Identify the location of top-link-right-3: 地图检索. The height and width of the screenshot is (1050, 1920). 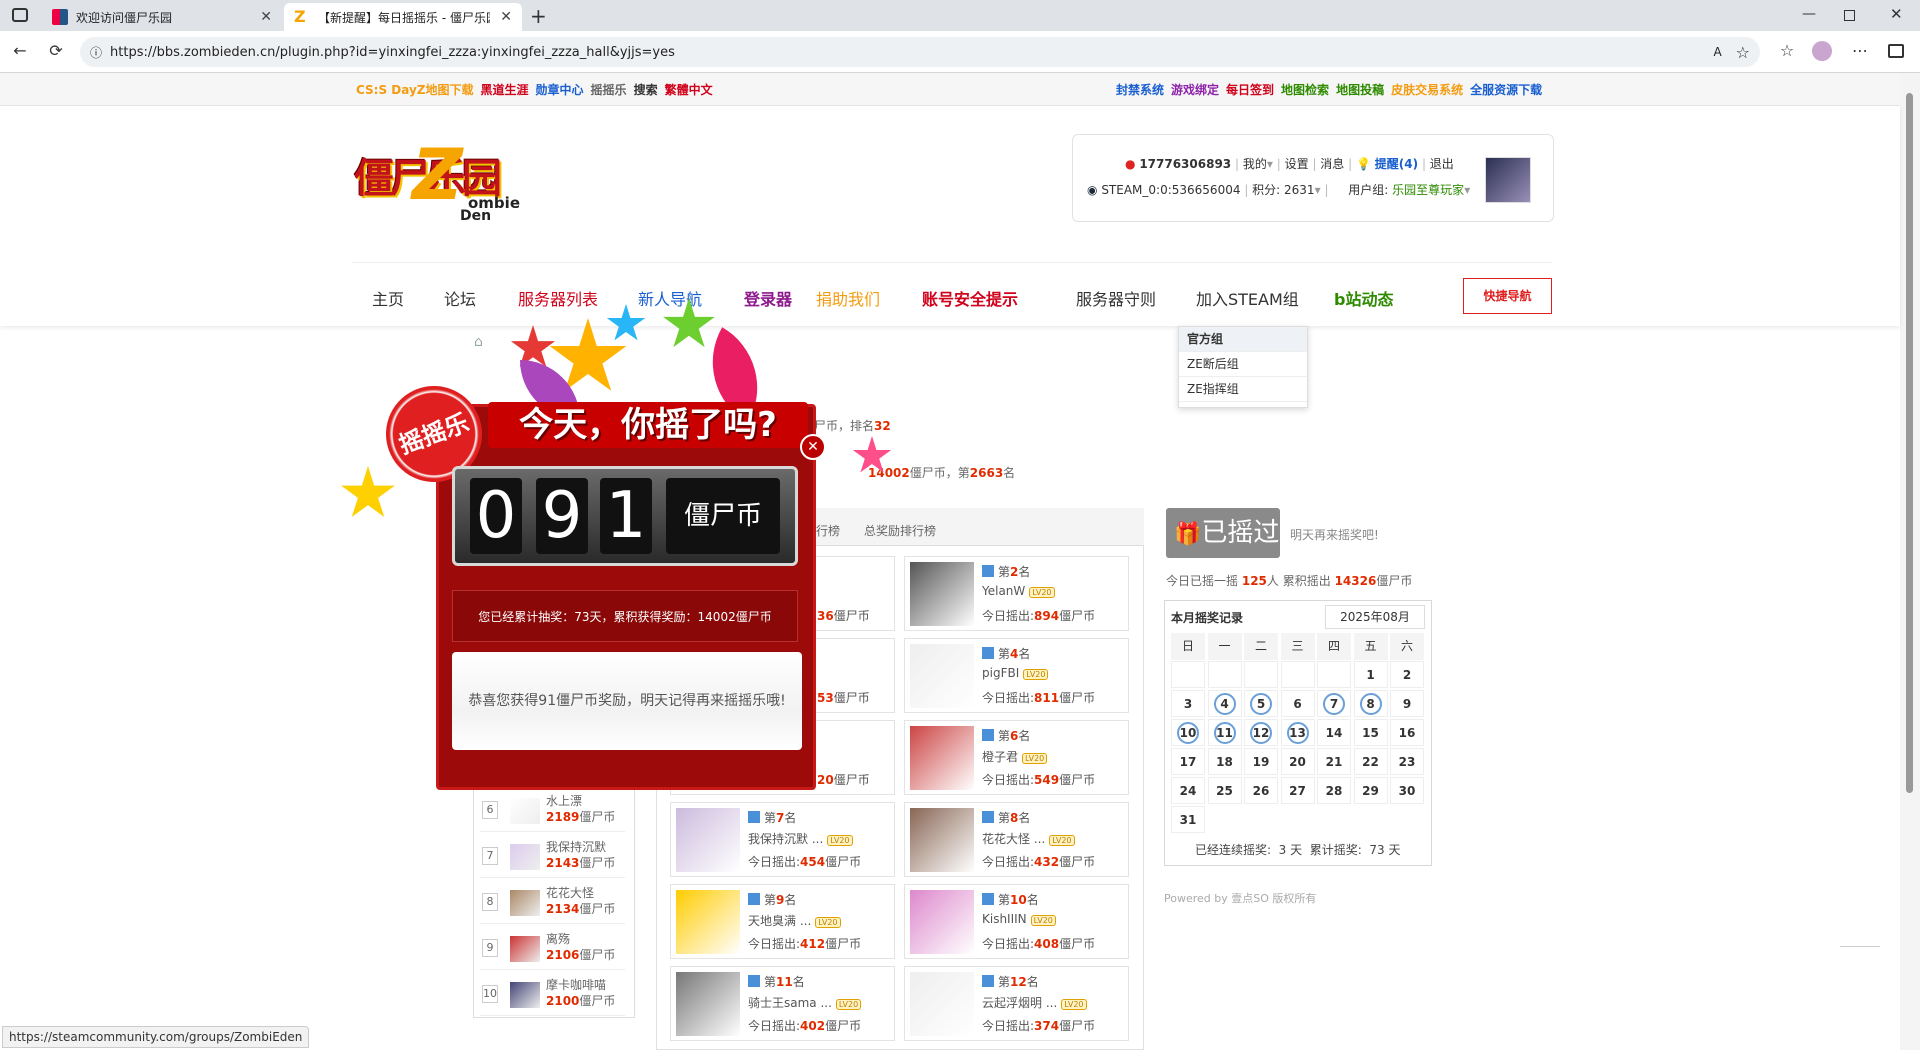
(1305, 90).